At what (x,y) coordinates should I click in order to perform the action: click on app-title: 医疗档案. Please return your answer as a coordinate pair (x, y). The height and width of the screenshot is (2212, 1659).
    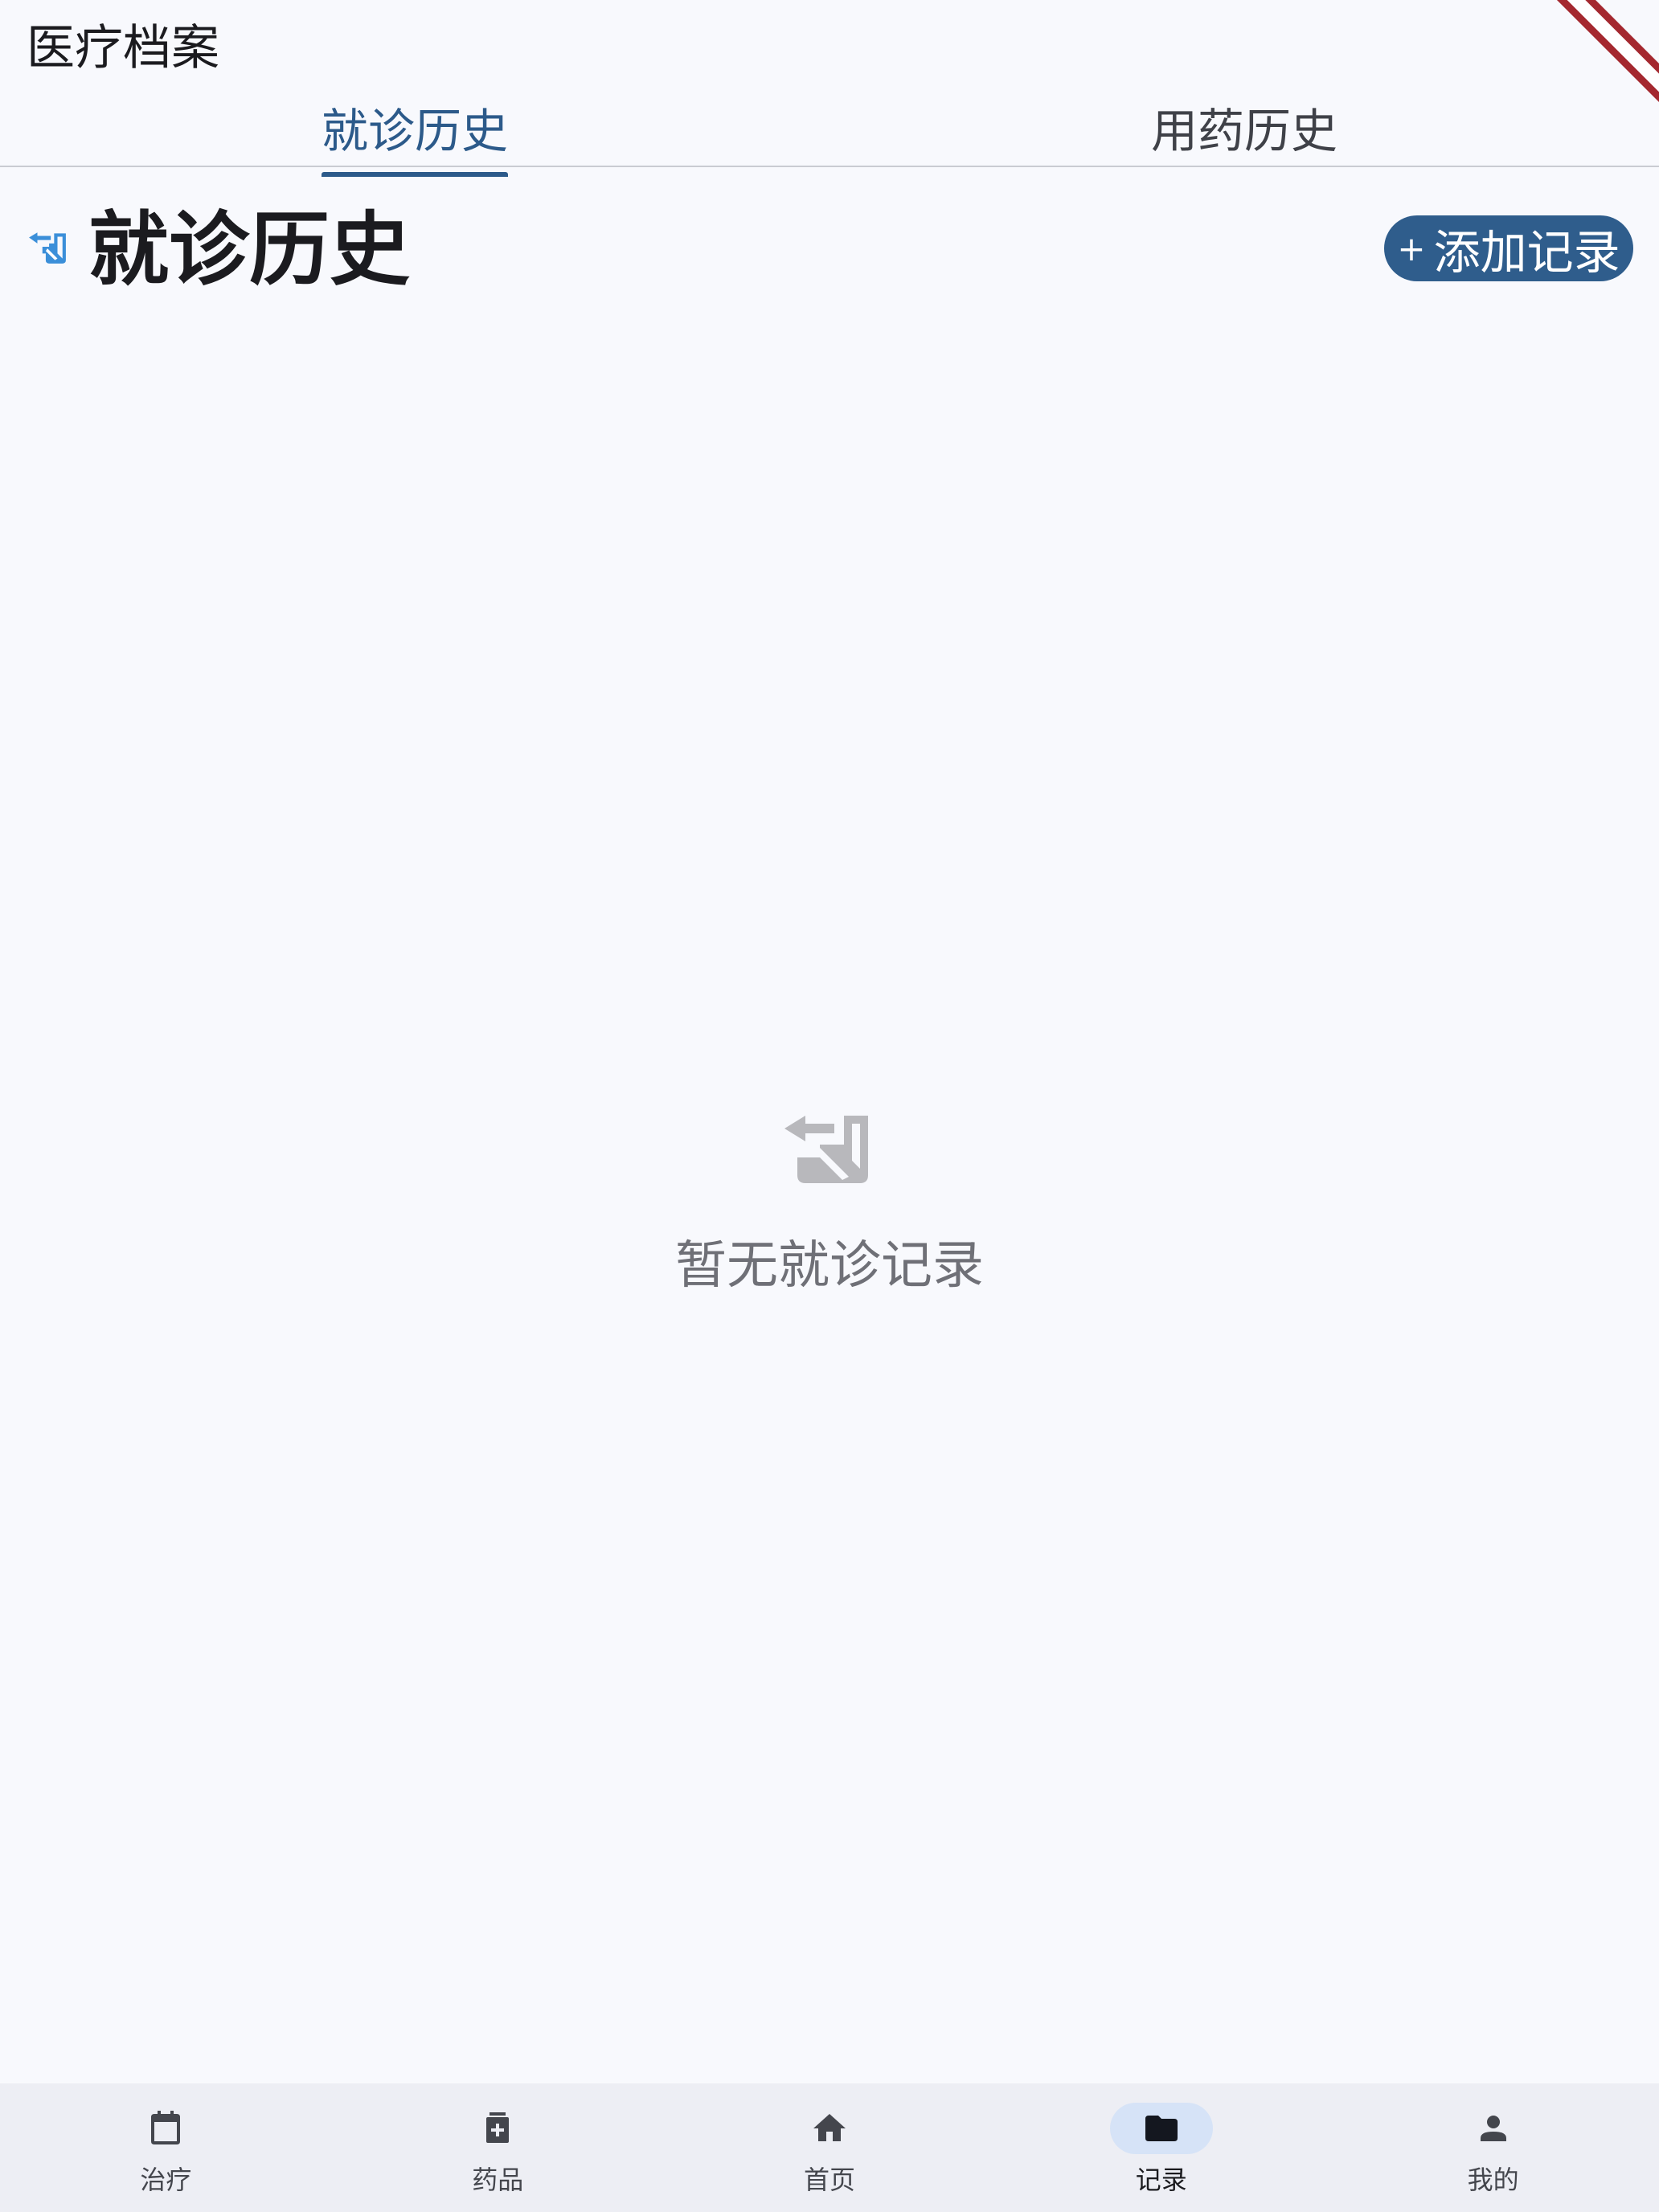
    Looking at the image, I should click on (123, 48).